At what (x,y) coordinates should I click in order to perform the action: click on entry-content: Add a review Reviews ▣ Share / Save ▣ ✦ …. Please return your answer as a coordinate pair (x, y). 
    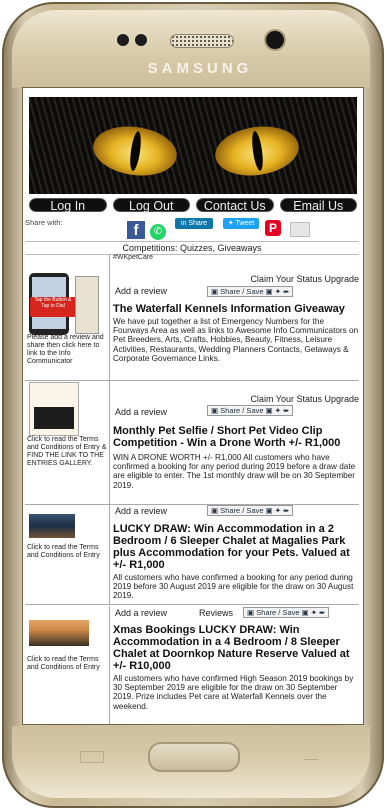
    Looking at the image, I should click on (236, 658).